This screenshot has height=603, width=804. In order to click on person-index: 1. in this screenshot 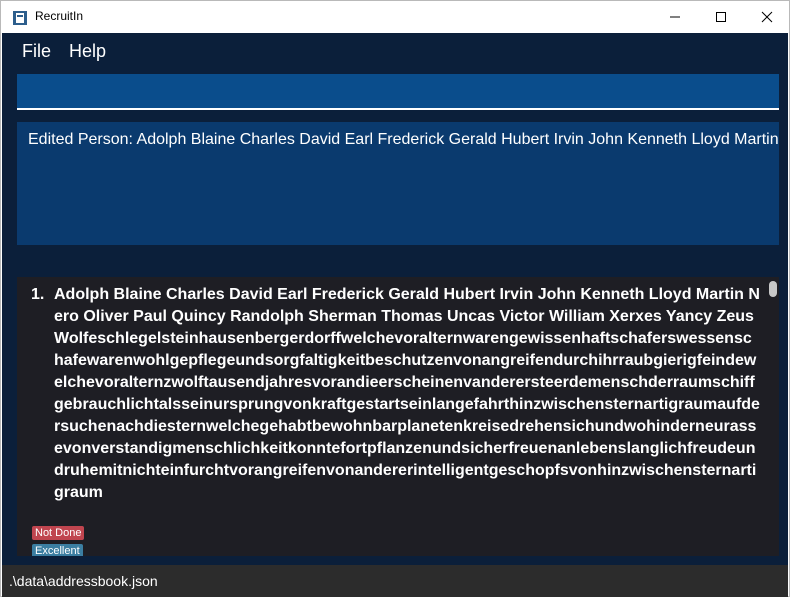, I will do `click(38, 294)`.